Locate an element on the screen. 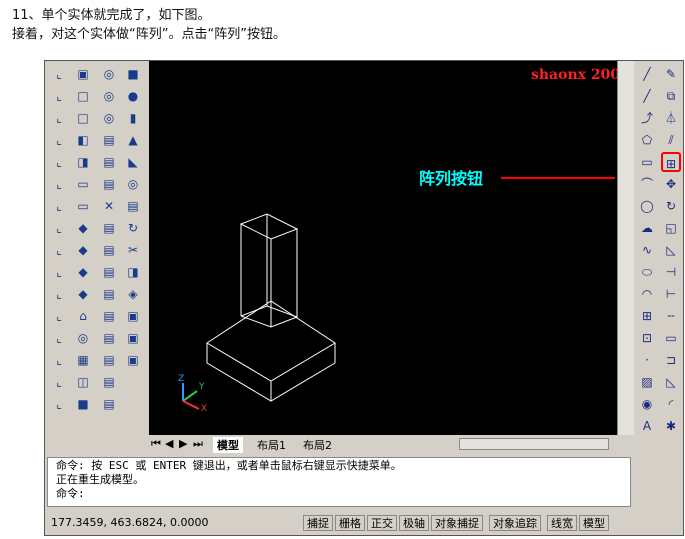 This screenshot has height=539, width=685. command-prompt: 命令: is located at coordinates (339, 494).